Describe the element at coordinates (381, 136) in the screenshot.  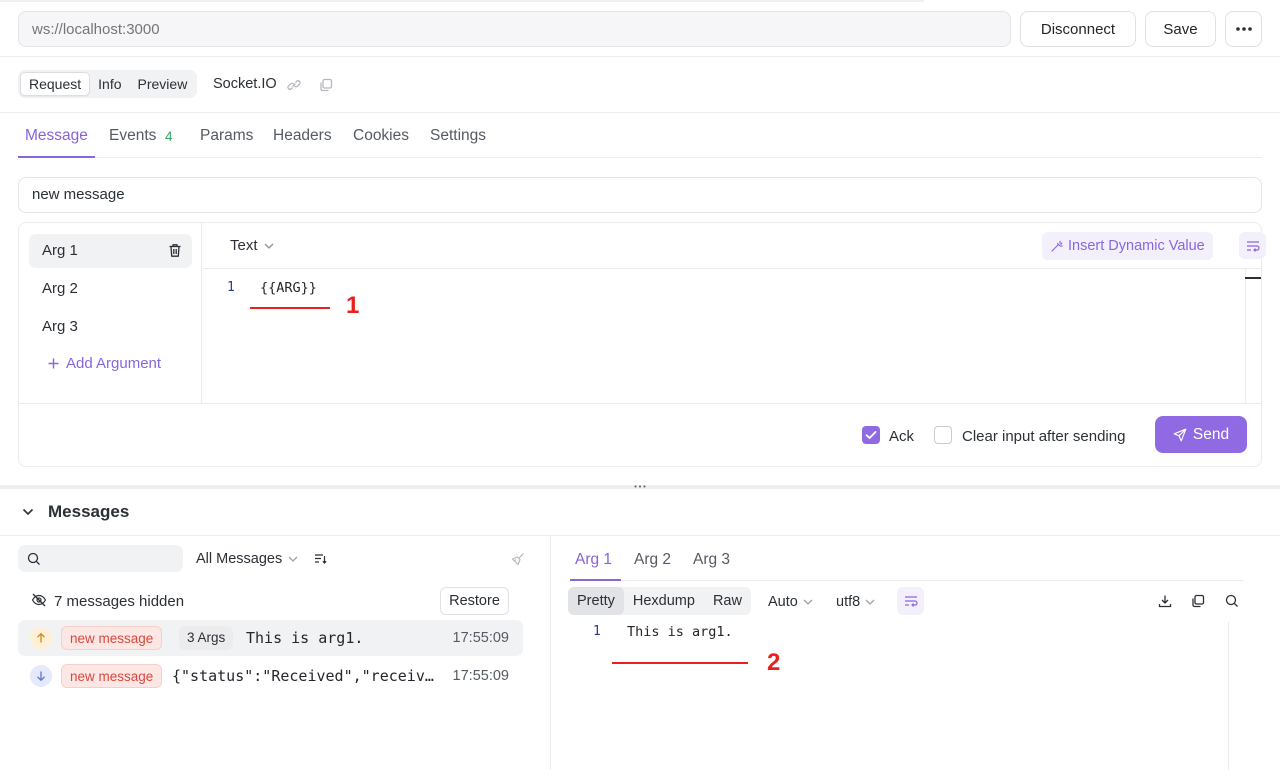
I see `tab-cookies: Cookies` at that location.